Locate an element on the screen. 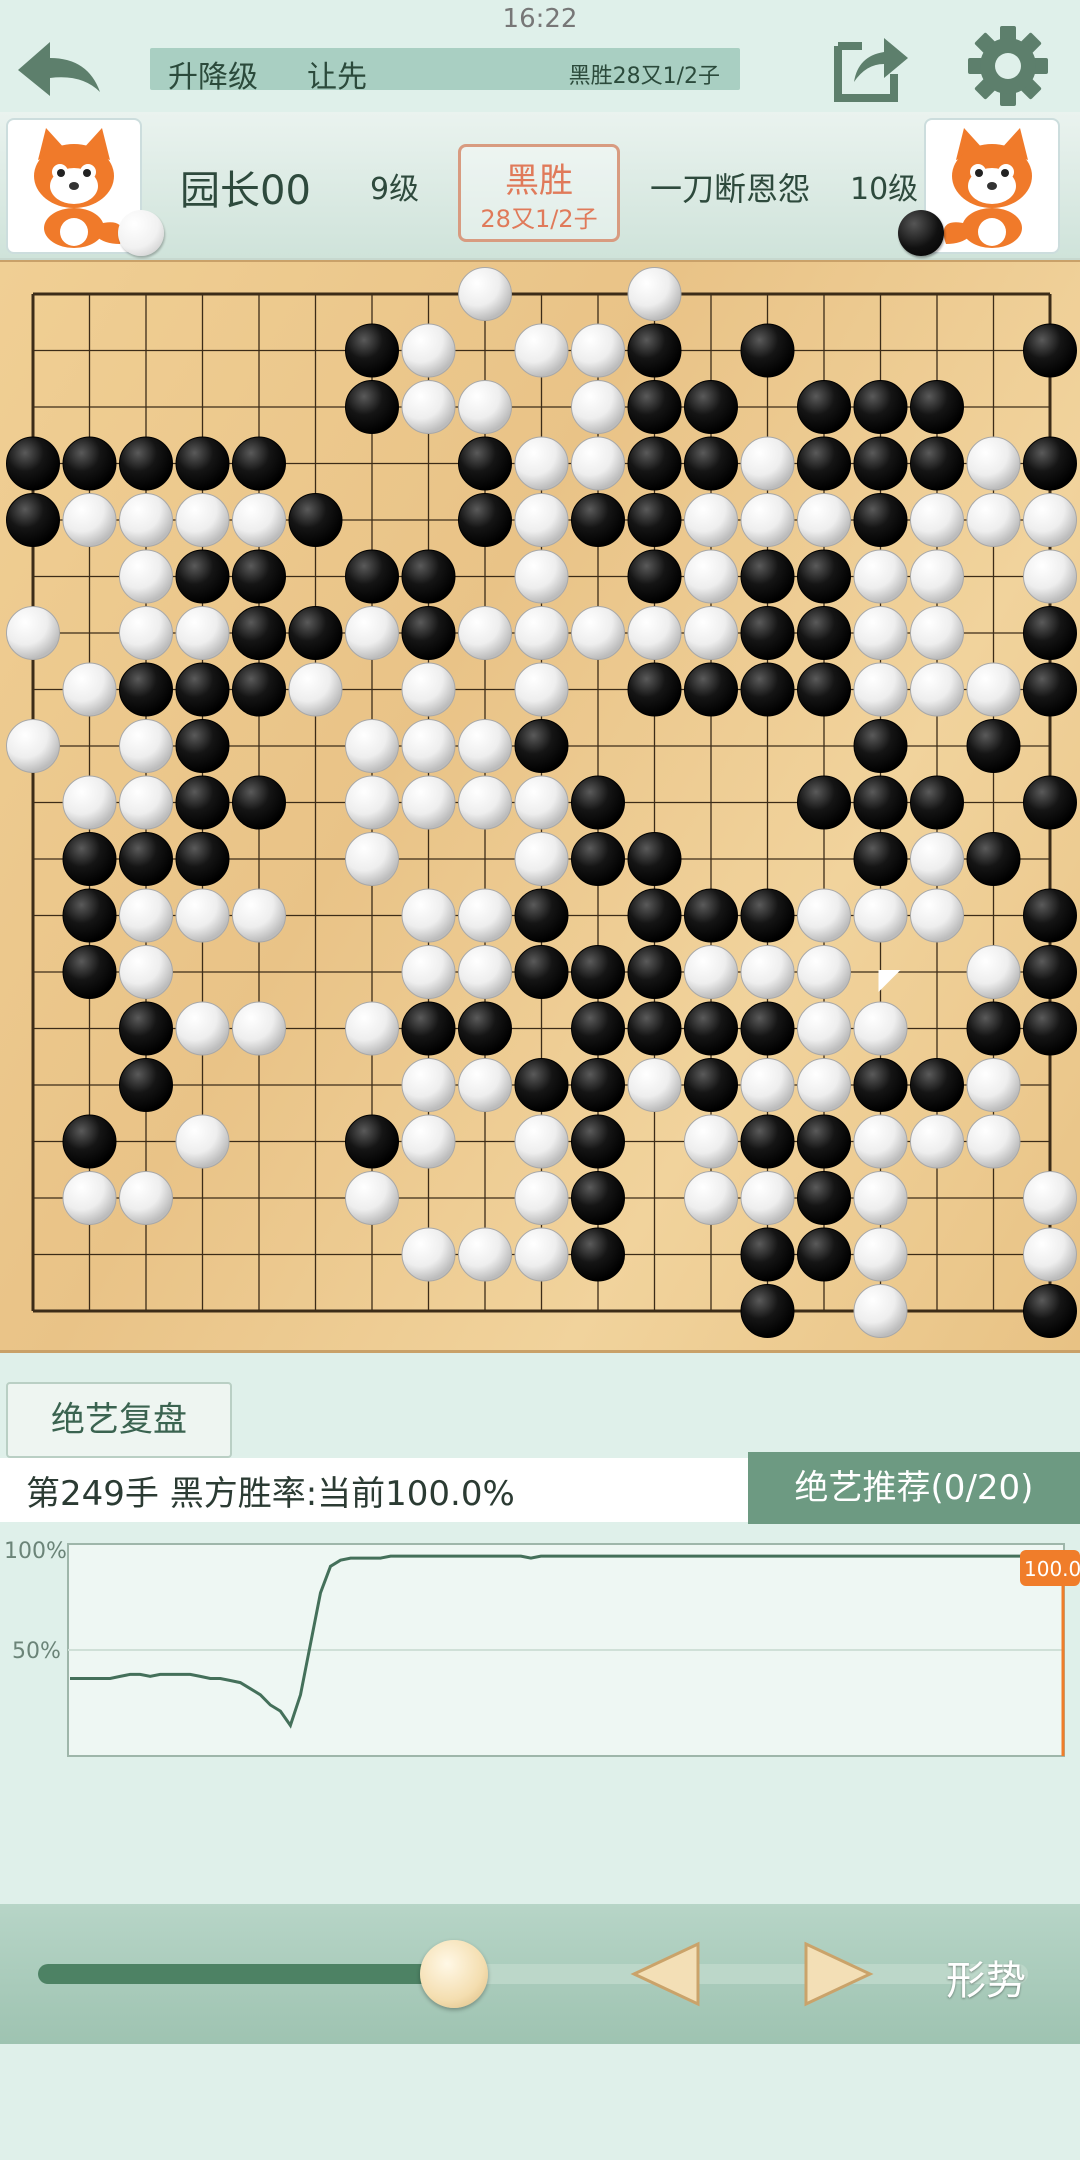 The width and height of the screenshot is (1080, 2160). previous-move-button is located at coordinates (666, 1974).